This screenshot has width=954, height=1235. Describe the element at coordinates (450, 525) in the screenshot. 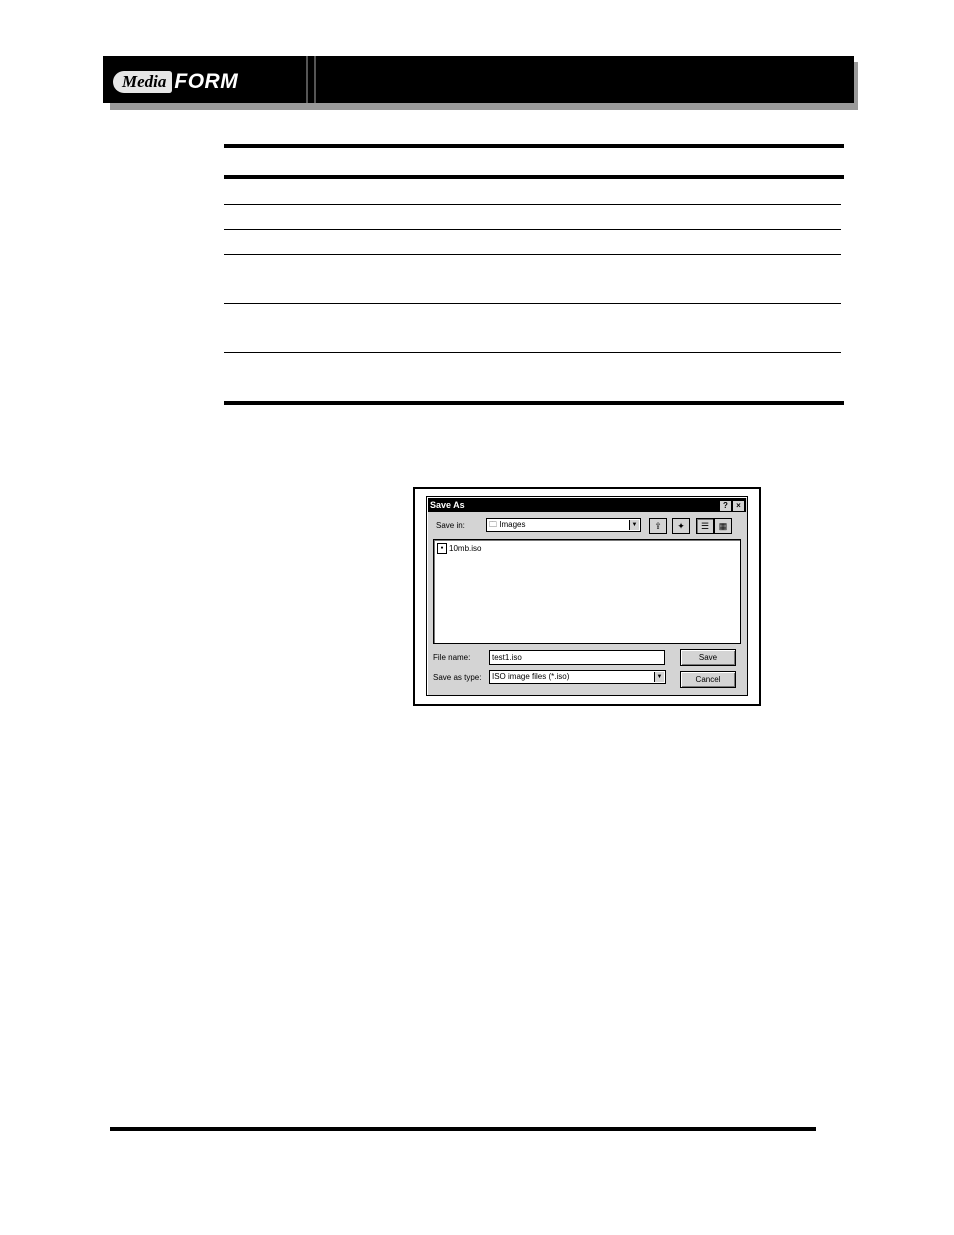

I see `save-in-label: Save in:` at that location.